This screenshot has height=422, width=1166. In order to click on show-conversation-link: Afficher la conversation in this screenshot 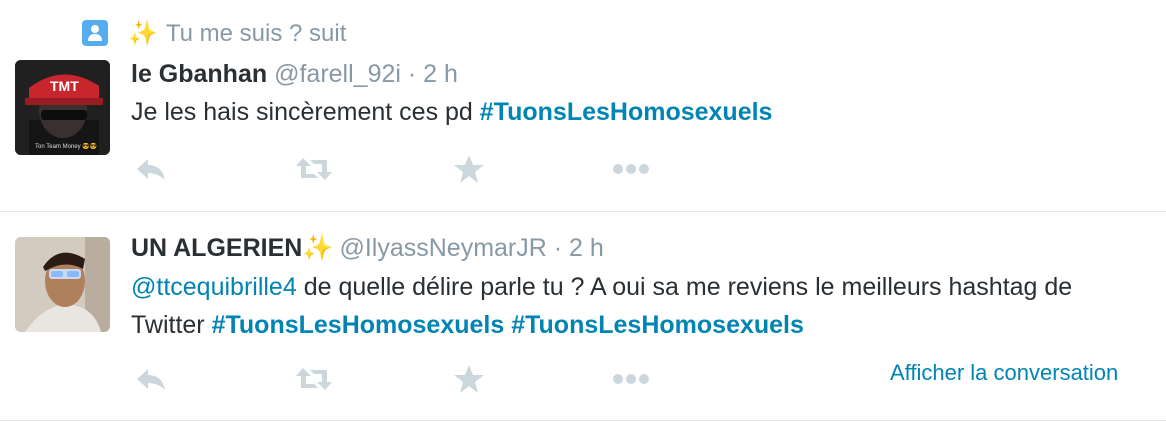, I will do `click(1004, 373)`.